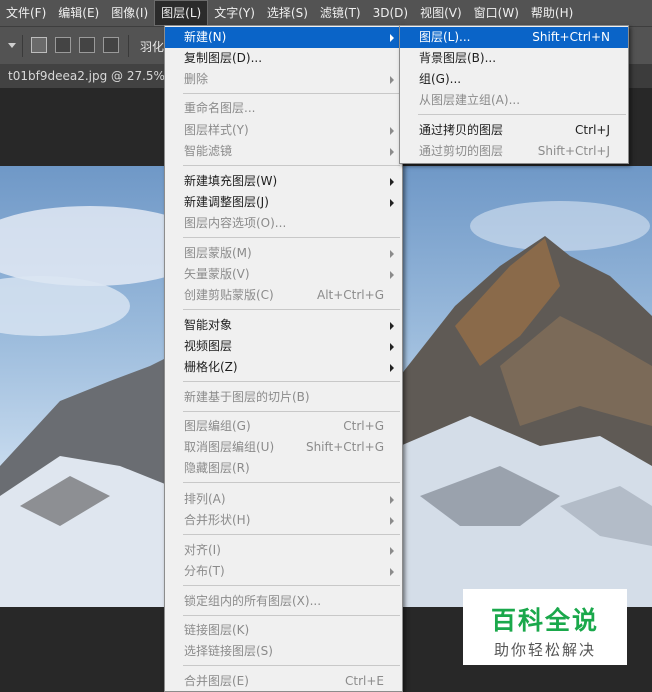  Describe the element at coordinates (283, 520) in the screenshot. I see `menu-item-combine-shapes: 合并形状(H)` at that location.